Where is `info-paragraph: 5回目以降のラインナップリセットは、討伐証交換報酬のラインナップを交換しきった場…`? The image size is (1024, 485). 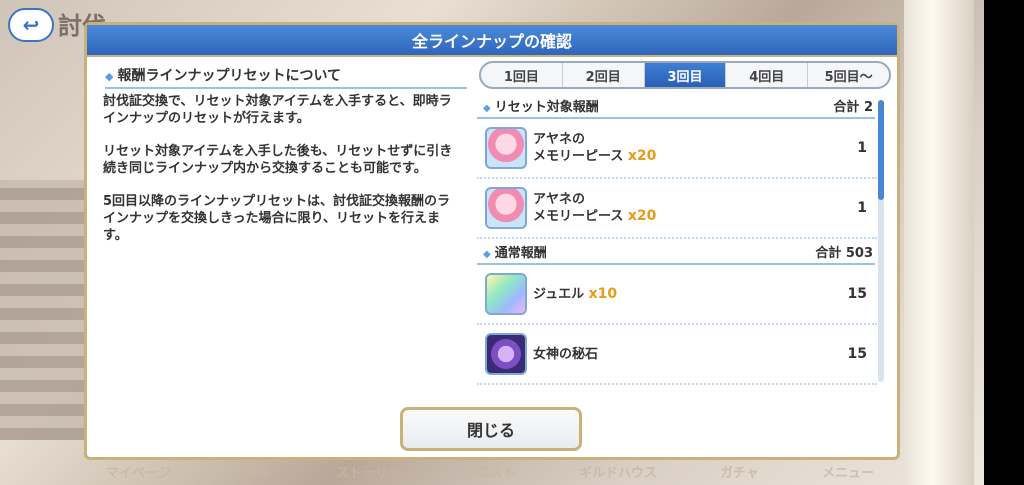
info-paragraph: 5回目以降のラインナップリセットは、討伐証交換報酬のラインナップを交換しきった場… is located at coordinates (277, 218).